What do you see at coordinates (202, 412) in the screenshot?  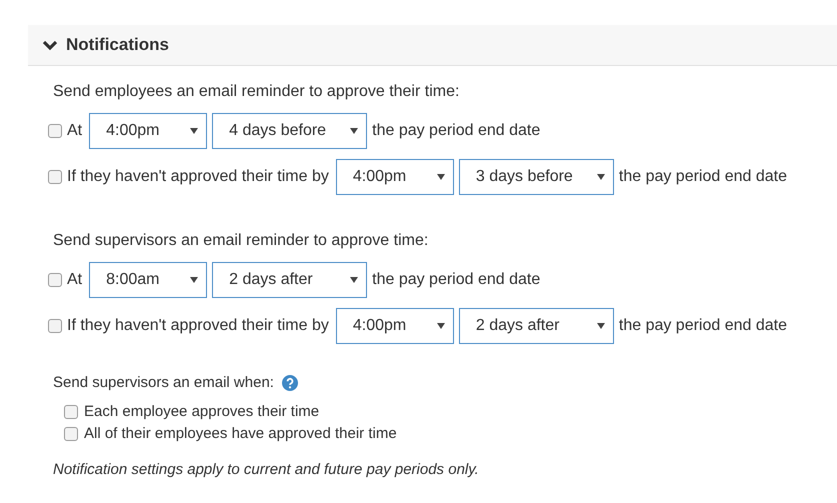 I see `option-label: Each employee approves their time` at bounding box center [202, 412].